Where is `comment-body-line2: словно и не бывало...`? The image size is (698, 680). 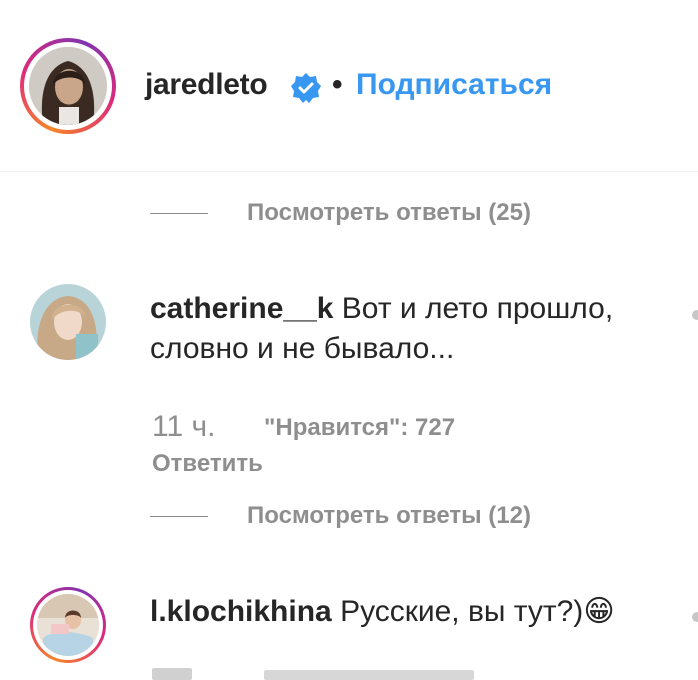
comment-body-line2: словно и не бывало... is located at coordinates (302, 348).